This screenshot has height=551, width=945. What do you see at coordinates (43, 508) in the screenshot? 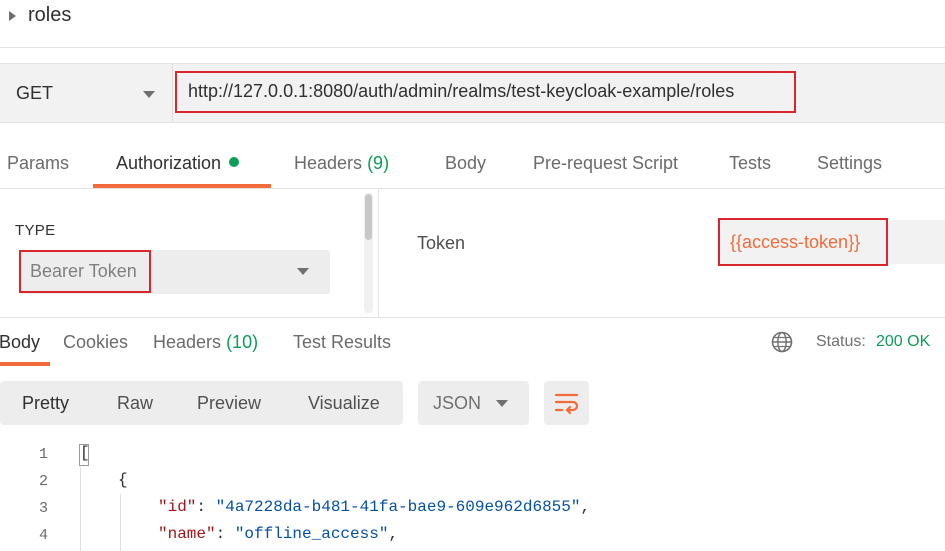
I see `line-number: 3` at bounding box center [43, 508].